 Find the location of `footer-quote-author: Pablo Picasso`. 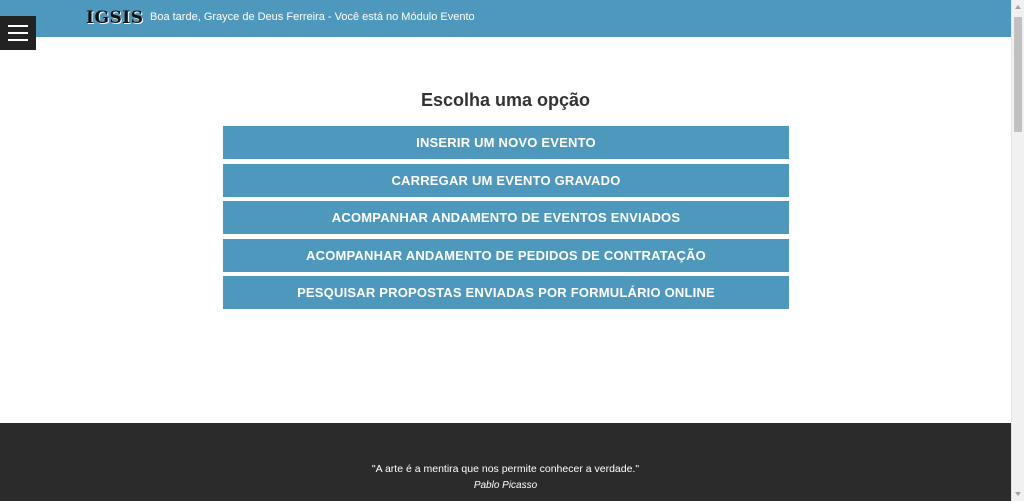

footer-quote-author: Pablo Picasso is located at coordinates (505, 485).